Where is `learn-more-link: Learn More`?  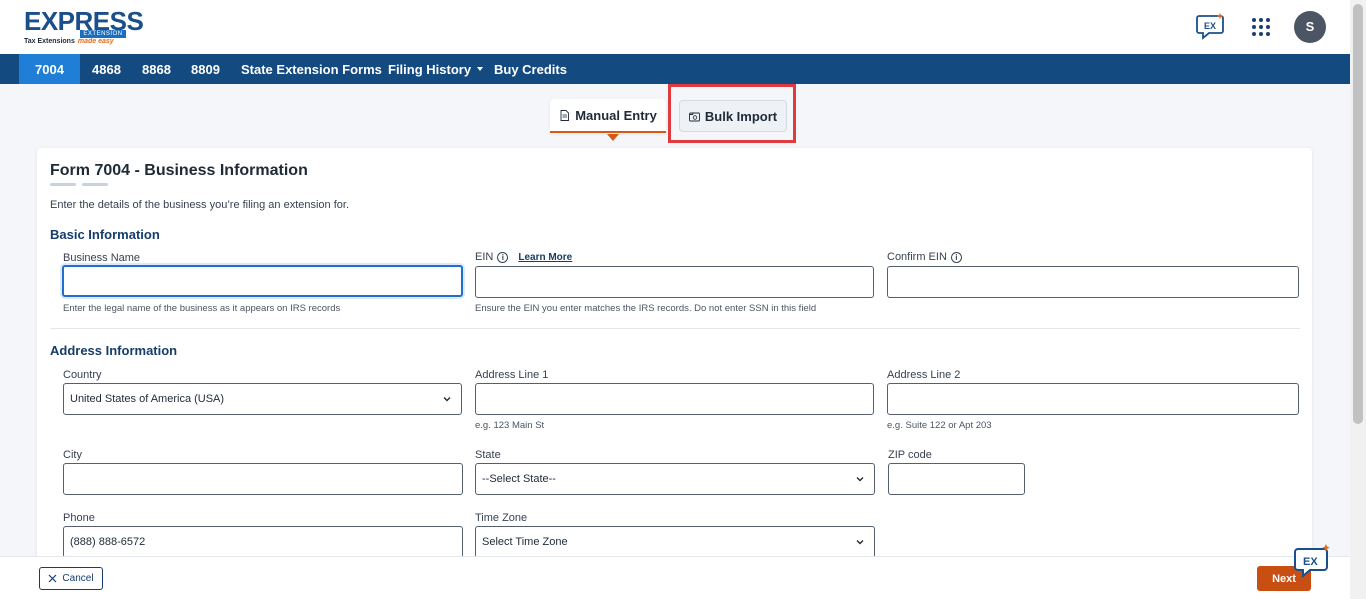 learn-more-link: Learn More is located at coordinates (545, 257).